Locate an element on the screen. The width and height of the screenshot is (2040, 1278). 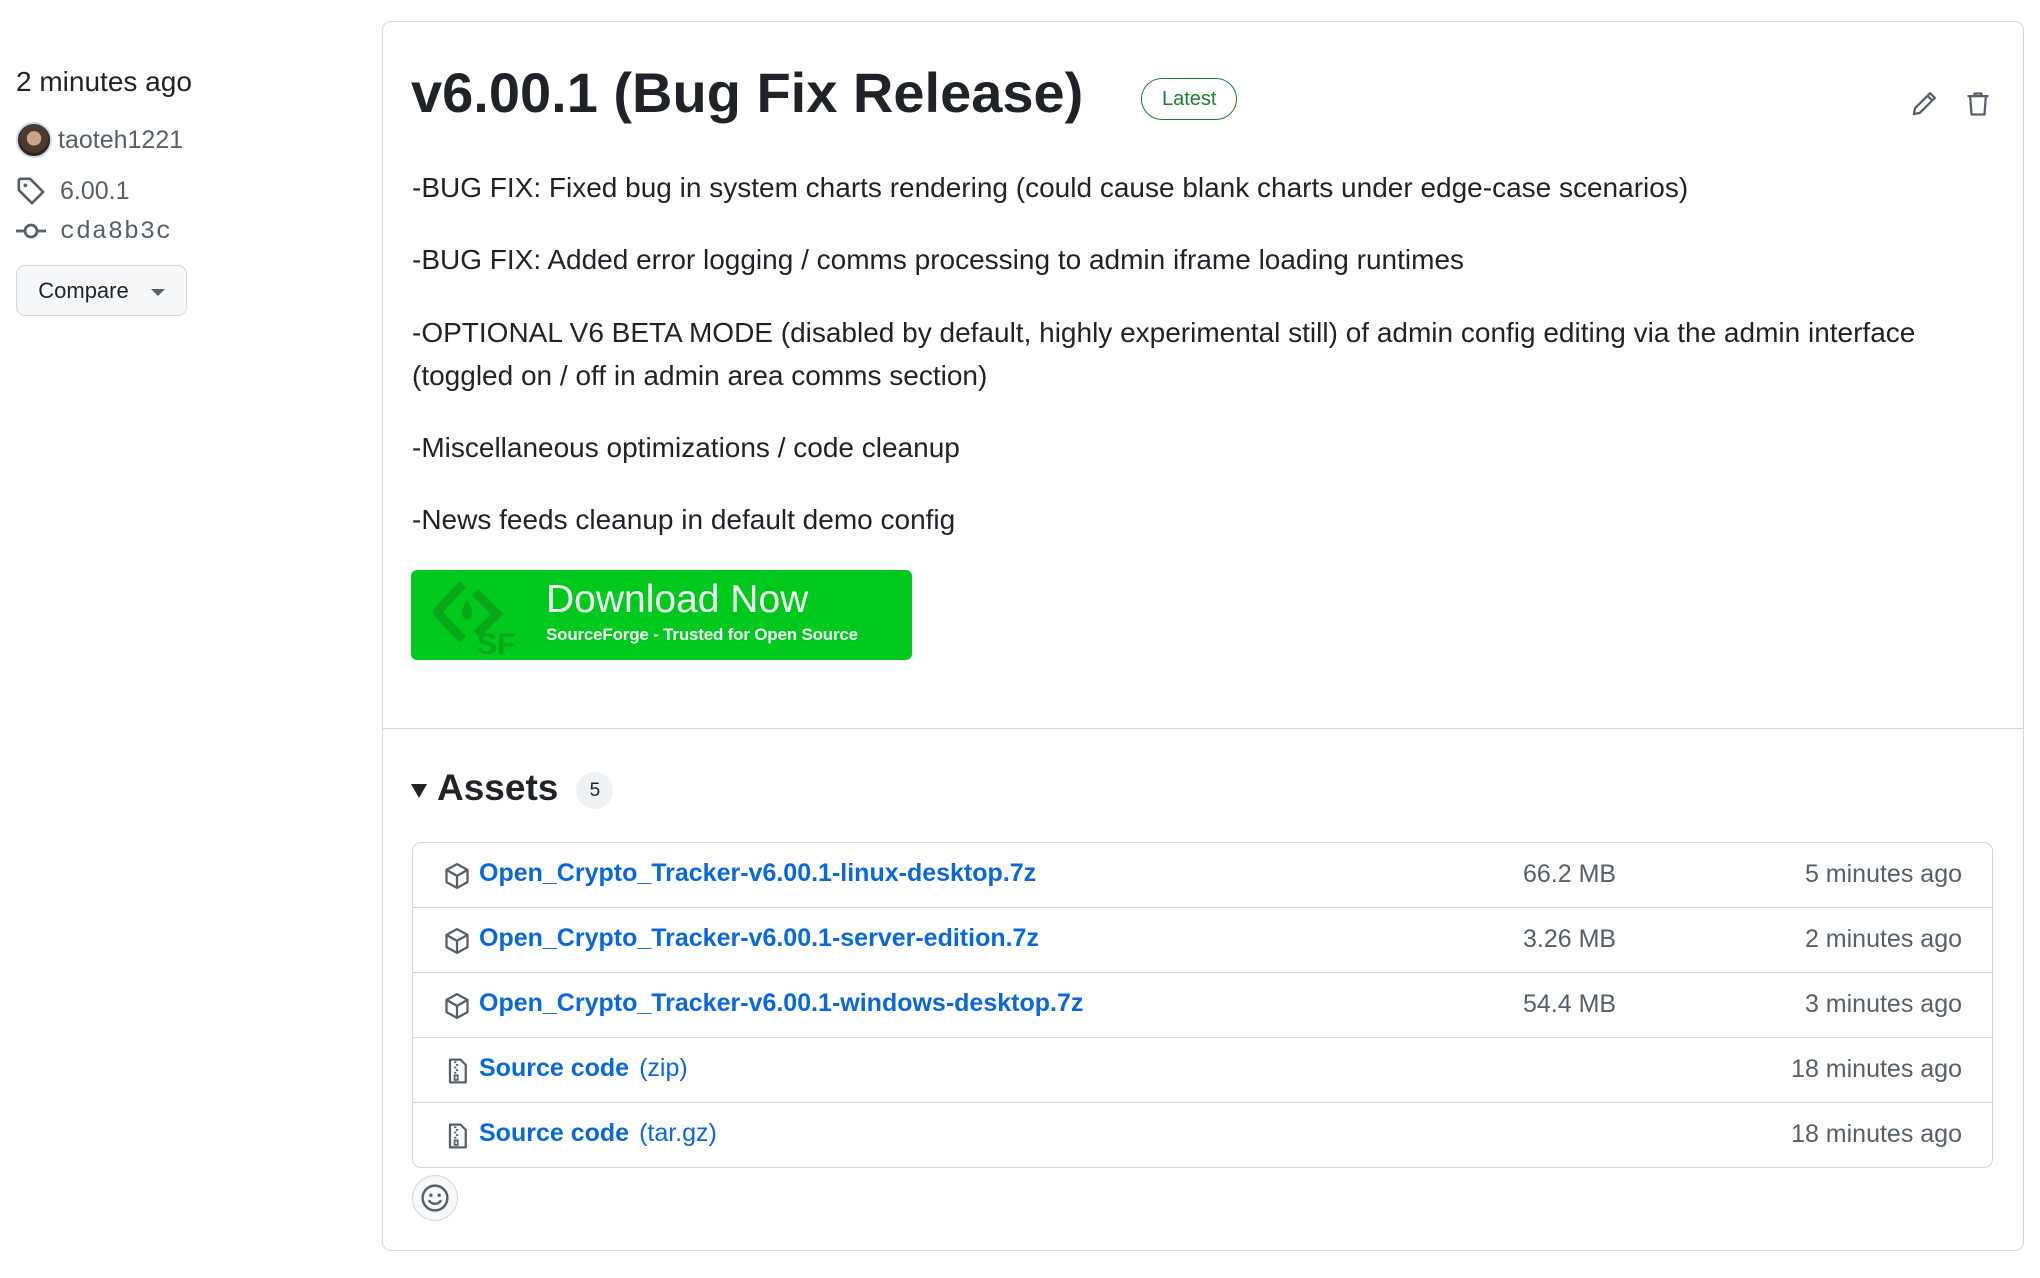
trash-icon is located at coordinates (1978, 104).